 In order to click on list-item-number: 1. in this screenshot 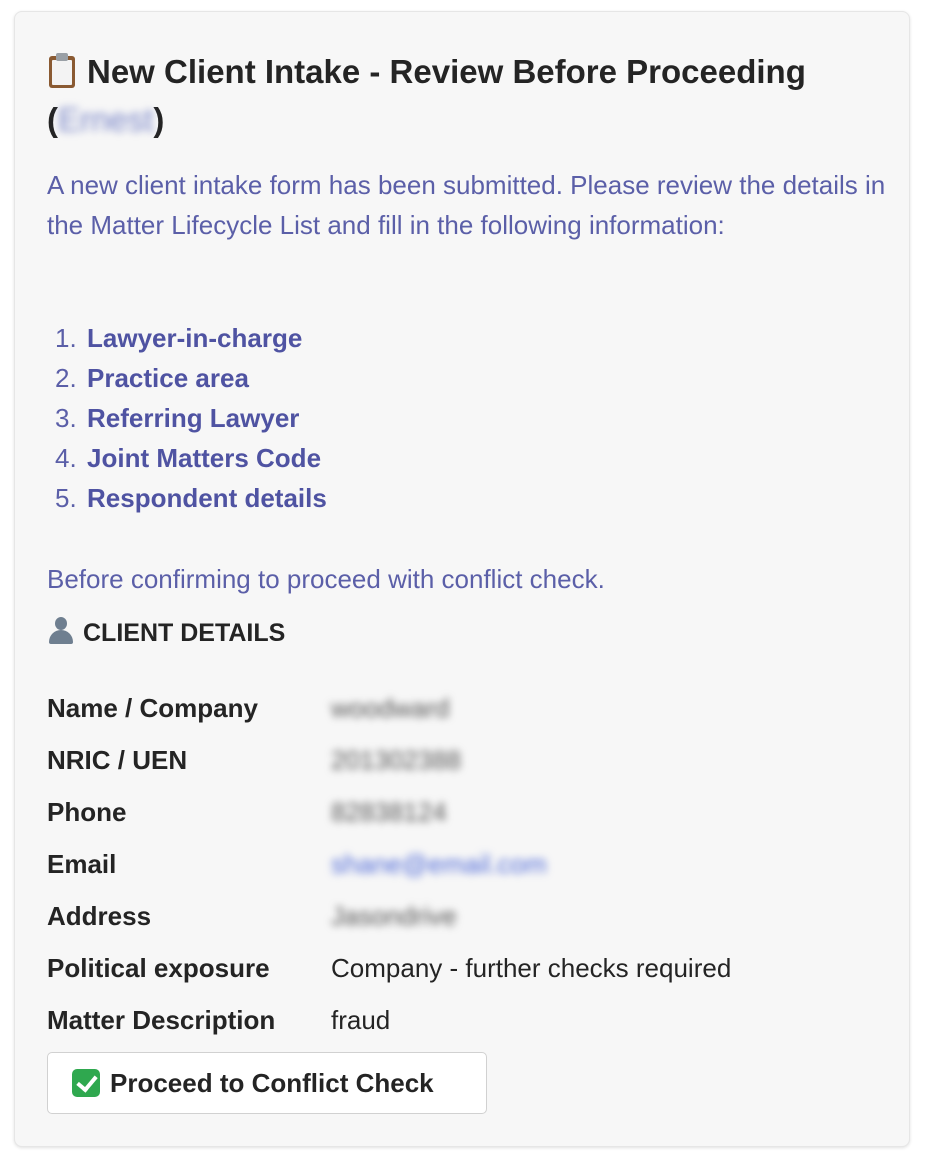, I will do `click(66, 338)`.